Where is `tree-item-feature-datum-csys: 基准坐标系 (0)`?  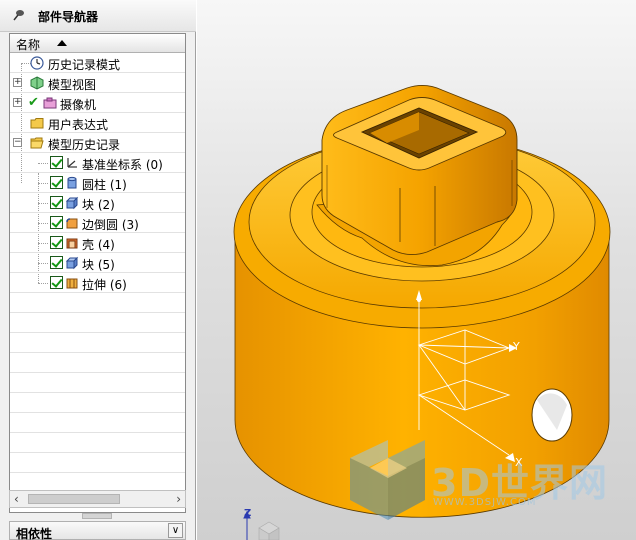
tree-item-feature-datum-csys: 基准坐标系 (0) is located at coordinates (97, 163).